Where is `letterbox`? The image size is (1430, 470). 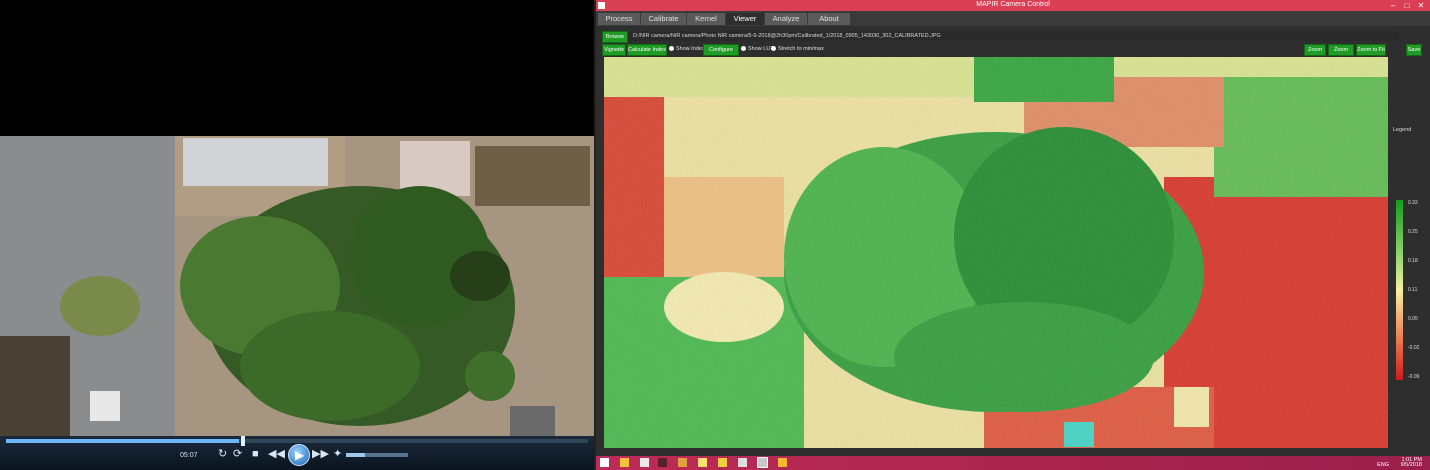
letterbox is located at coordinates (297, 68).